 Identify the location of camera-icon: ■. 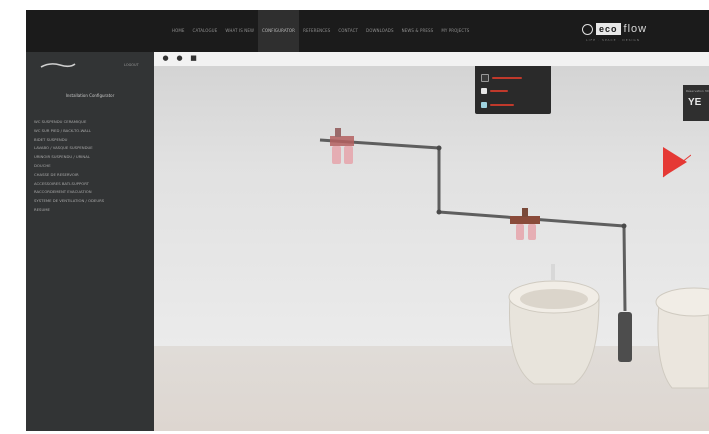
(193, 58).